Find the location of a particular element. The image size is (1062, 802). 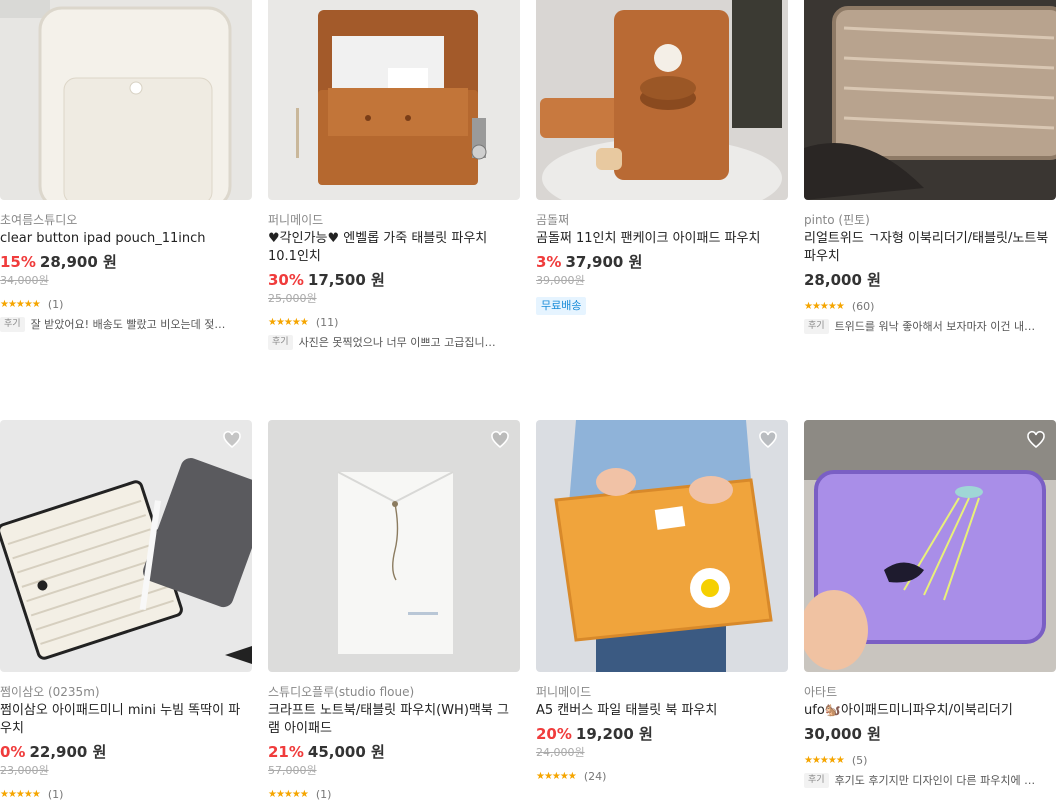

price: 19,200 원 is located at coordinates (614, 734).